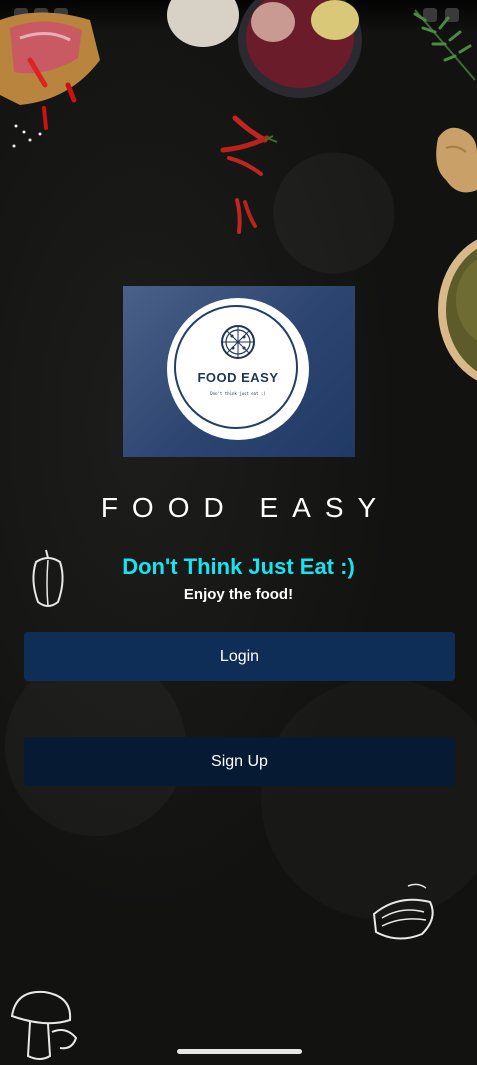 This screenshot has height=1065, width=477. I want to click on meat-board-image, so click(50, 80).